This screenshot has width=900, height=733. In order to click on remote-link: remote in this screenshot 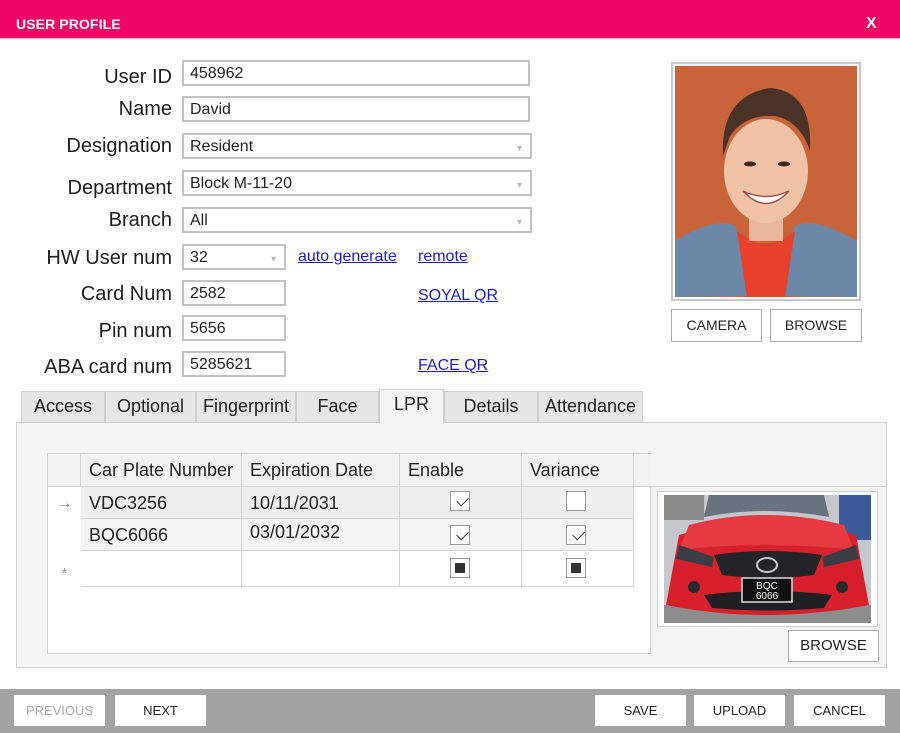, I will do `click(443, 257)`.